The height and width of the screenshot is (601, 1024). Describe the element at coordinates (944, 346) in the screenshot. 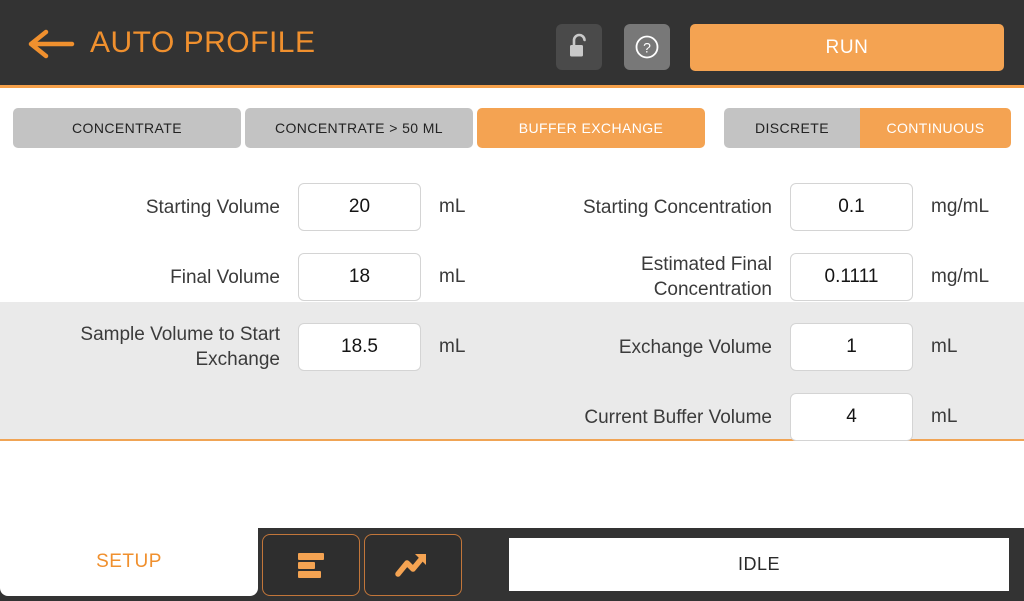

I see `exchange-volume-unit: mL` at that location.